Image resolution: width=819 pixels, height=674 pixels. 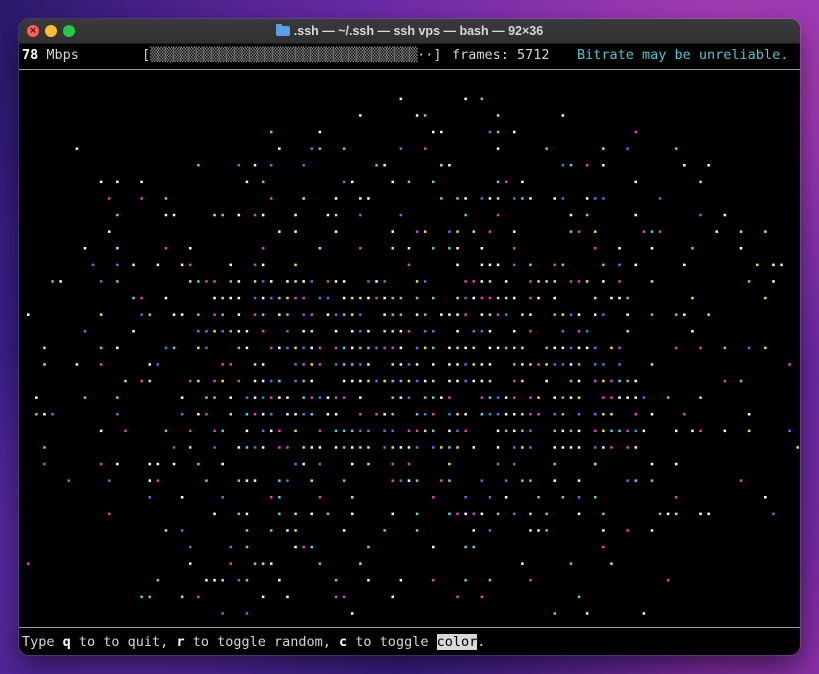 I want to click on help-key-color: c, so click(x=343, y=642).